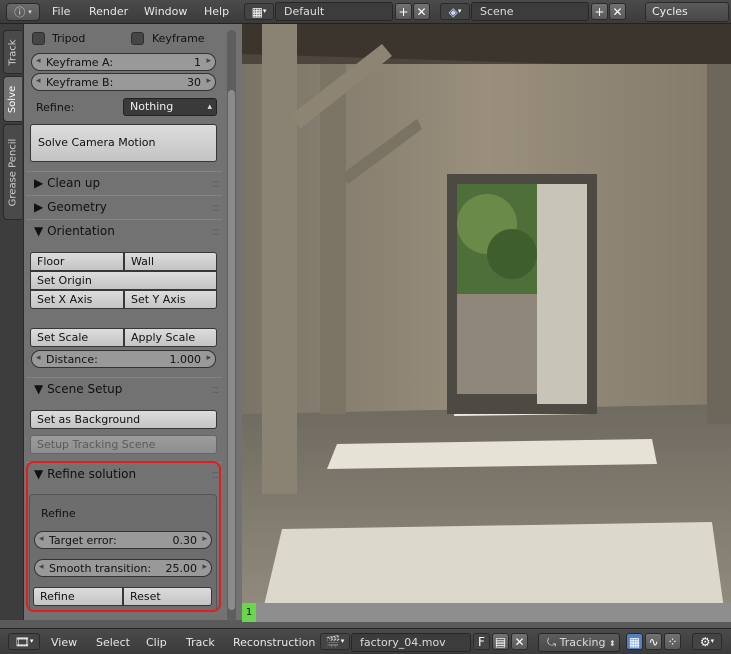  What do you see at coordinates (200, 642) in the screenshot?
I see `menu-track: Track` at bounding box center [200, 642].